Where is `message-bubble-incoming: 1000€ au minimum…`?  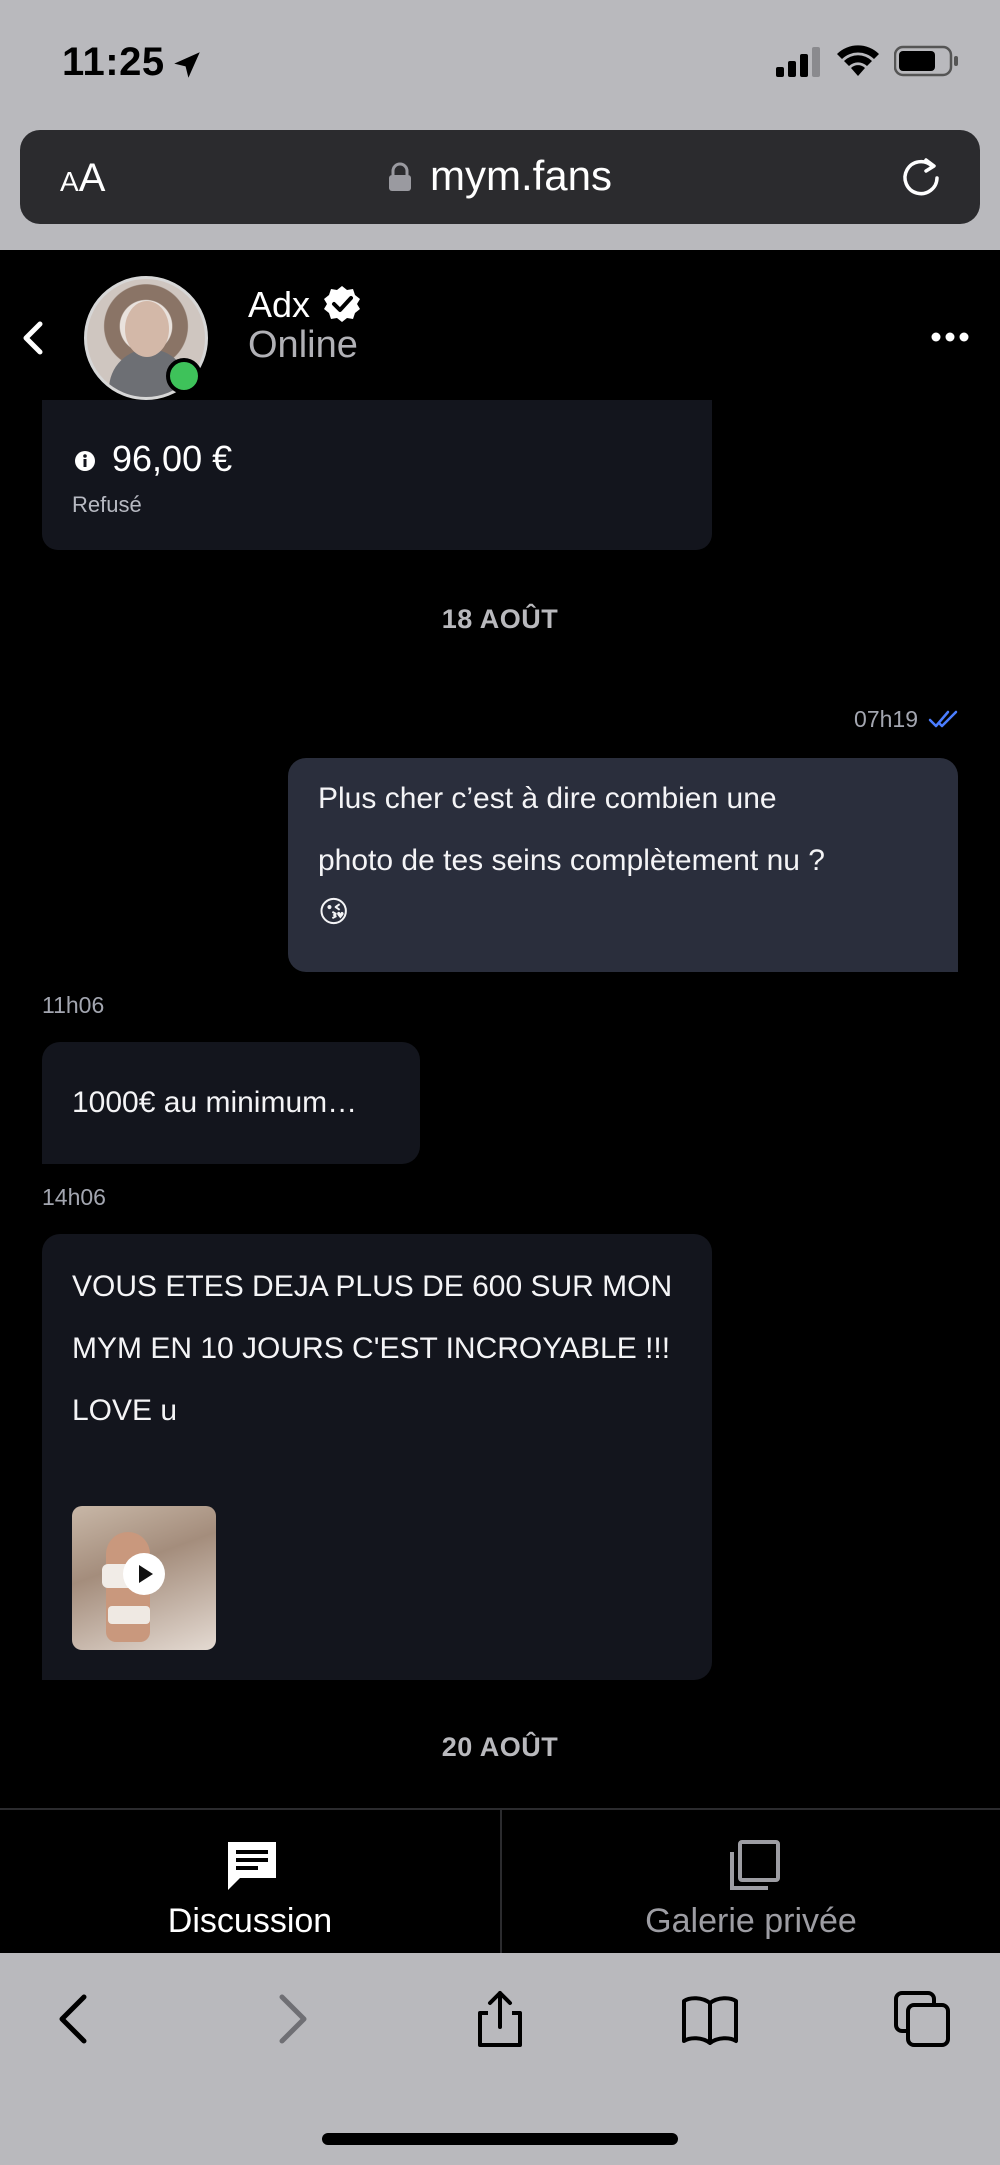
message-bubble-incoming: 1000€ au minimum… is located at coordinates (231, 1103).